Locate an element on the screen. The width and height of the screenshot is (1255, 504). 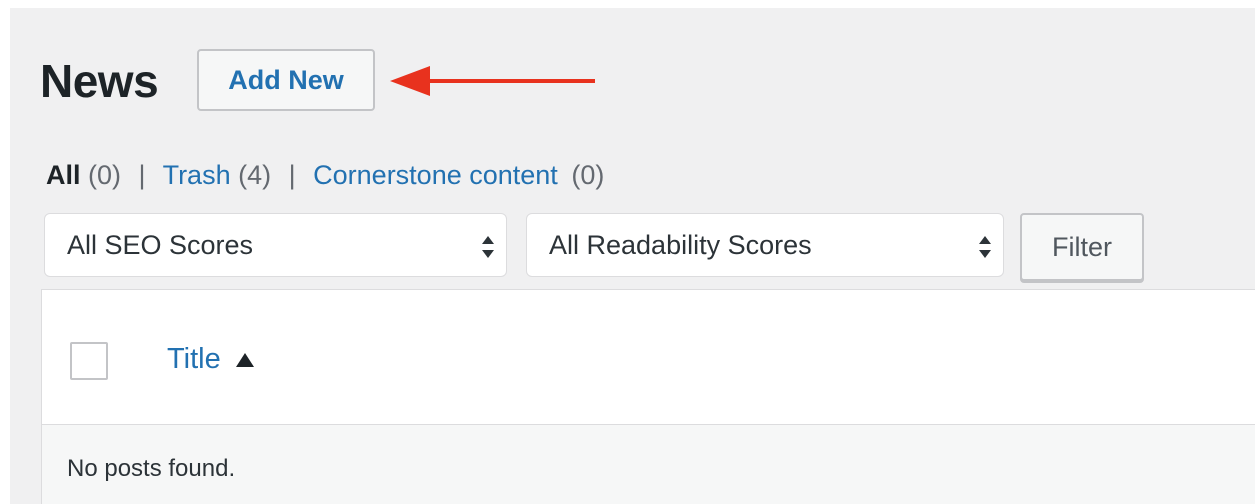
view-trash-link: Trash is located at coordinates (197, 175).